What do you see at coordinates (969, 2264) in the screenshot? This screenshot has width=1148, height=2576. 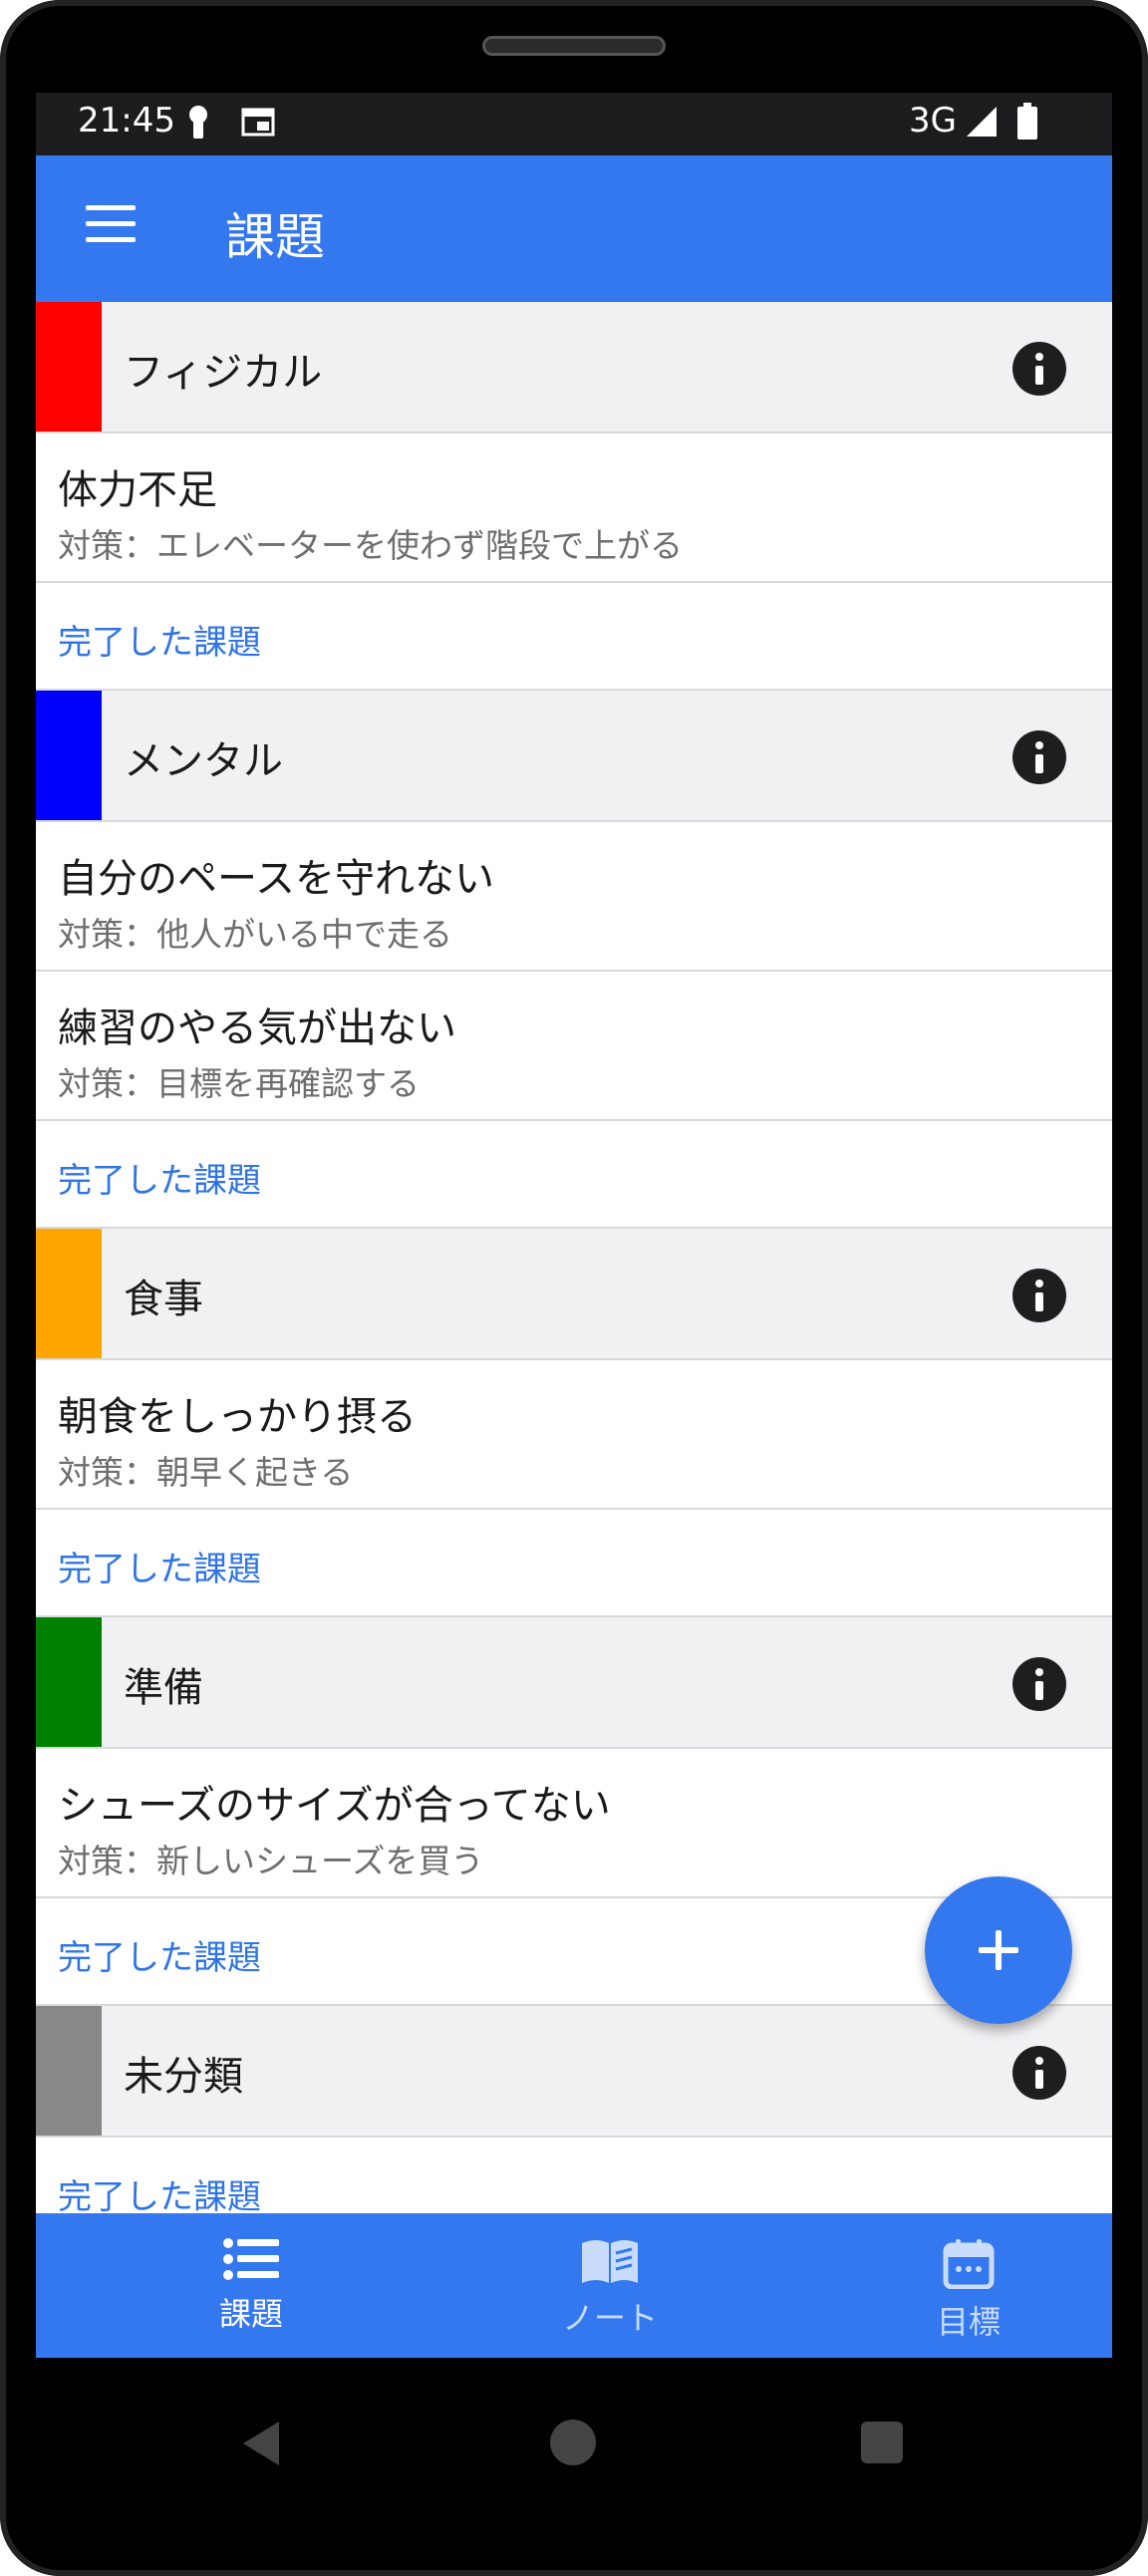 I see `calendar-icon` at bounding box center [969, 2264].